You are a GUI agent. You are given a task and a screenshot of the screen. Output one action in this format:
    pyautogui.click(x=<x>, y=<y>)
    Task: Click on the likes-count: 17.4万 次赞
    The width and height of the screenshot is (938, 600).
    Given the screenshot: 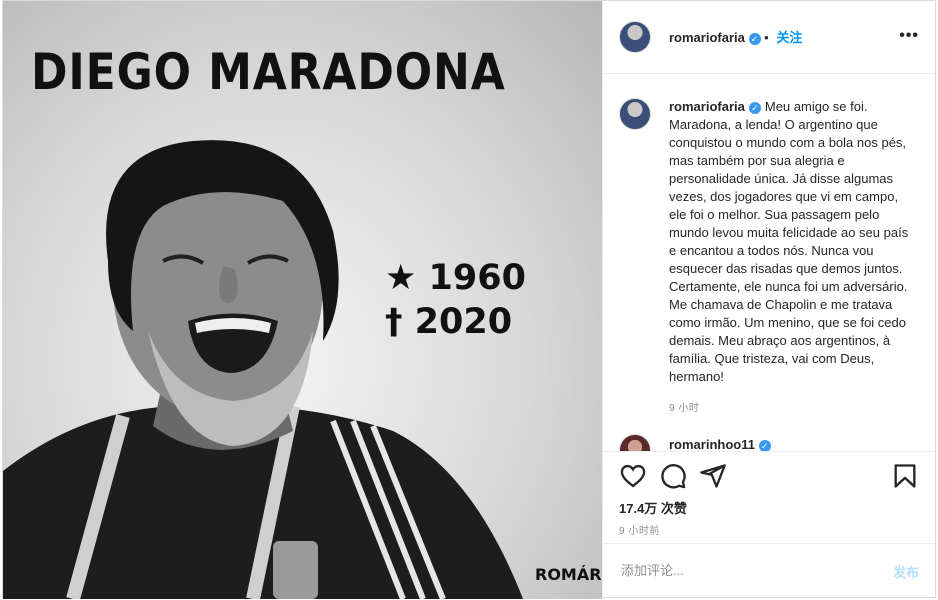 What is the action you would take?
    pyautogui.click(x=653, y=507)
    